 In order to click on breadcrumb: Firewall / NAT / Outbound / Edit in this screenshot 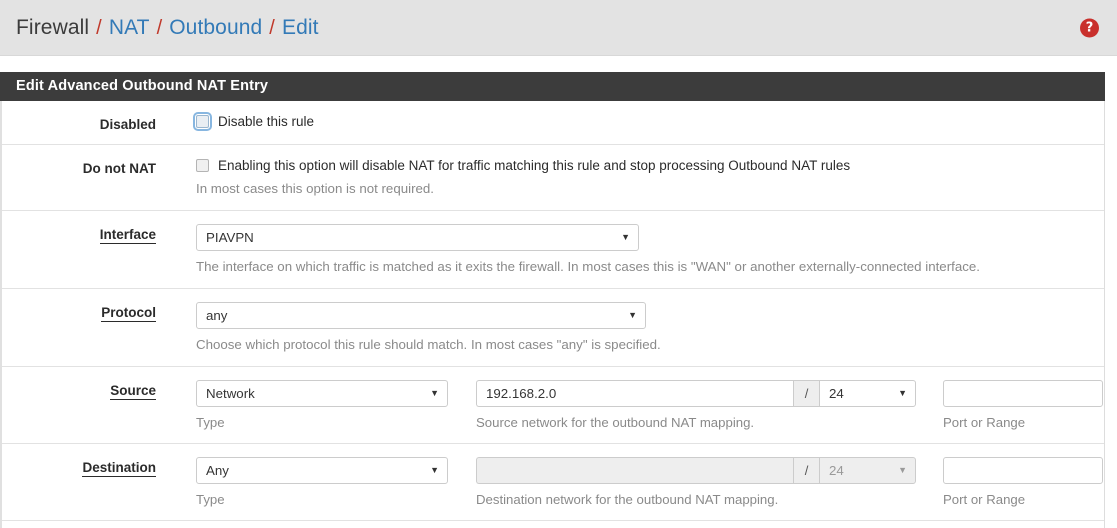, I will do `click(167, 28)`.